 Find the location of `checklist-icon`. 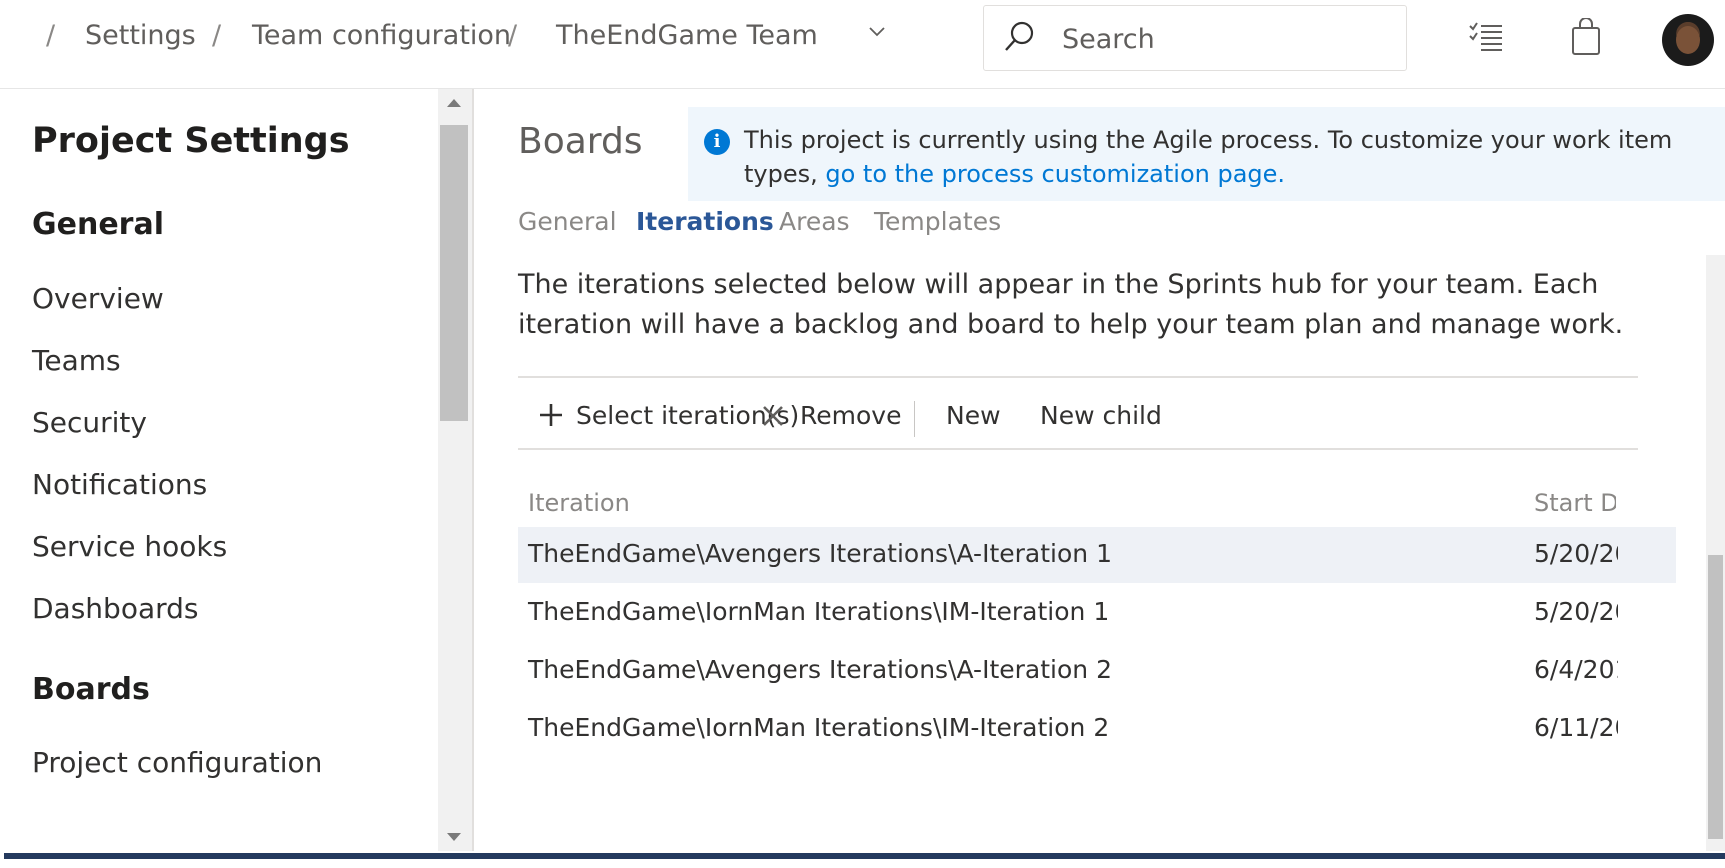

checklist-icon is located at coordinates (1486, 39).